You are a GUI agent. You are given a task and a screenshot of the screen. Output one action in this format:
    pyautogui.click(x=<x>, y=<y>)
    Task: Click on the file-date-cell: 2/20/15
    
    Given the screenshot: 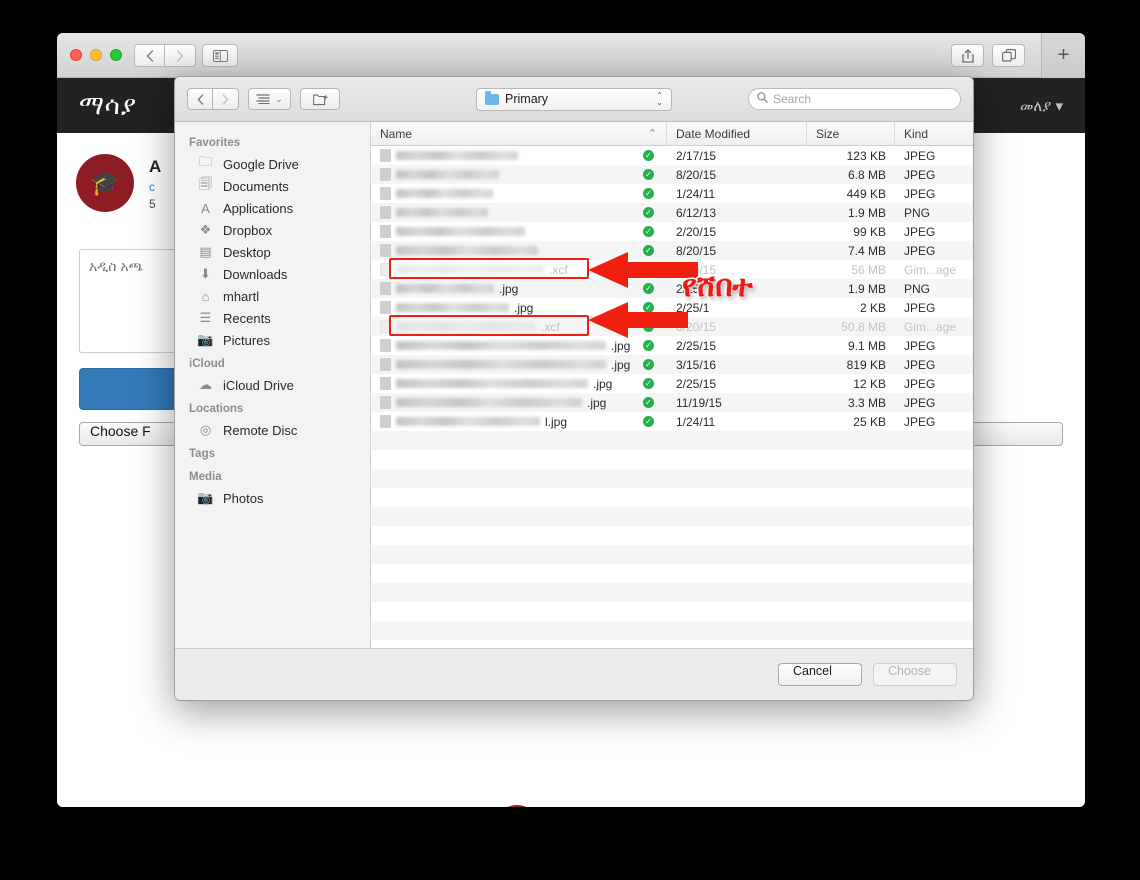 What is the action you would take?
    pyautogui.click(x=696, y=231)
    